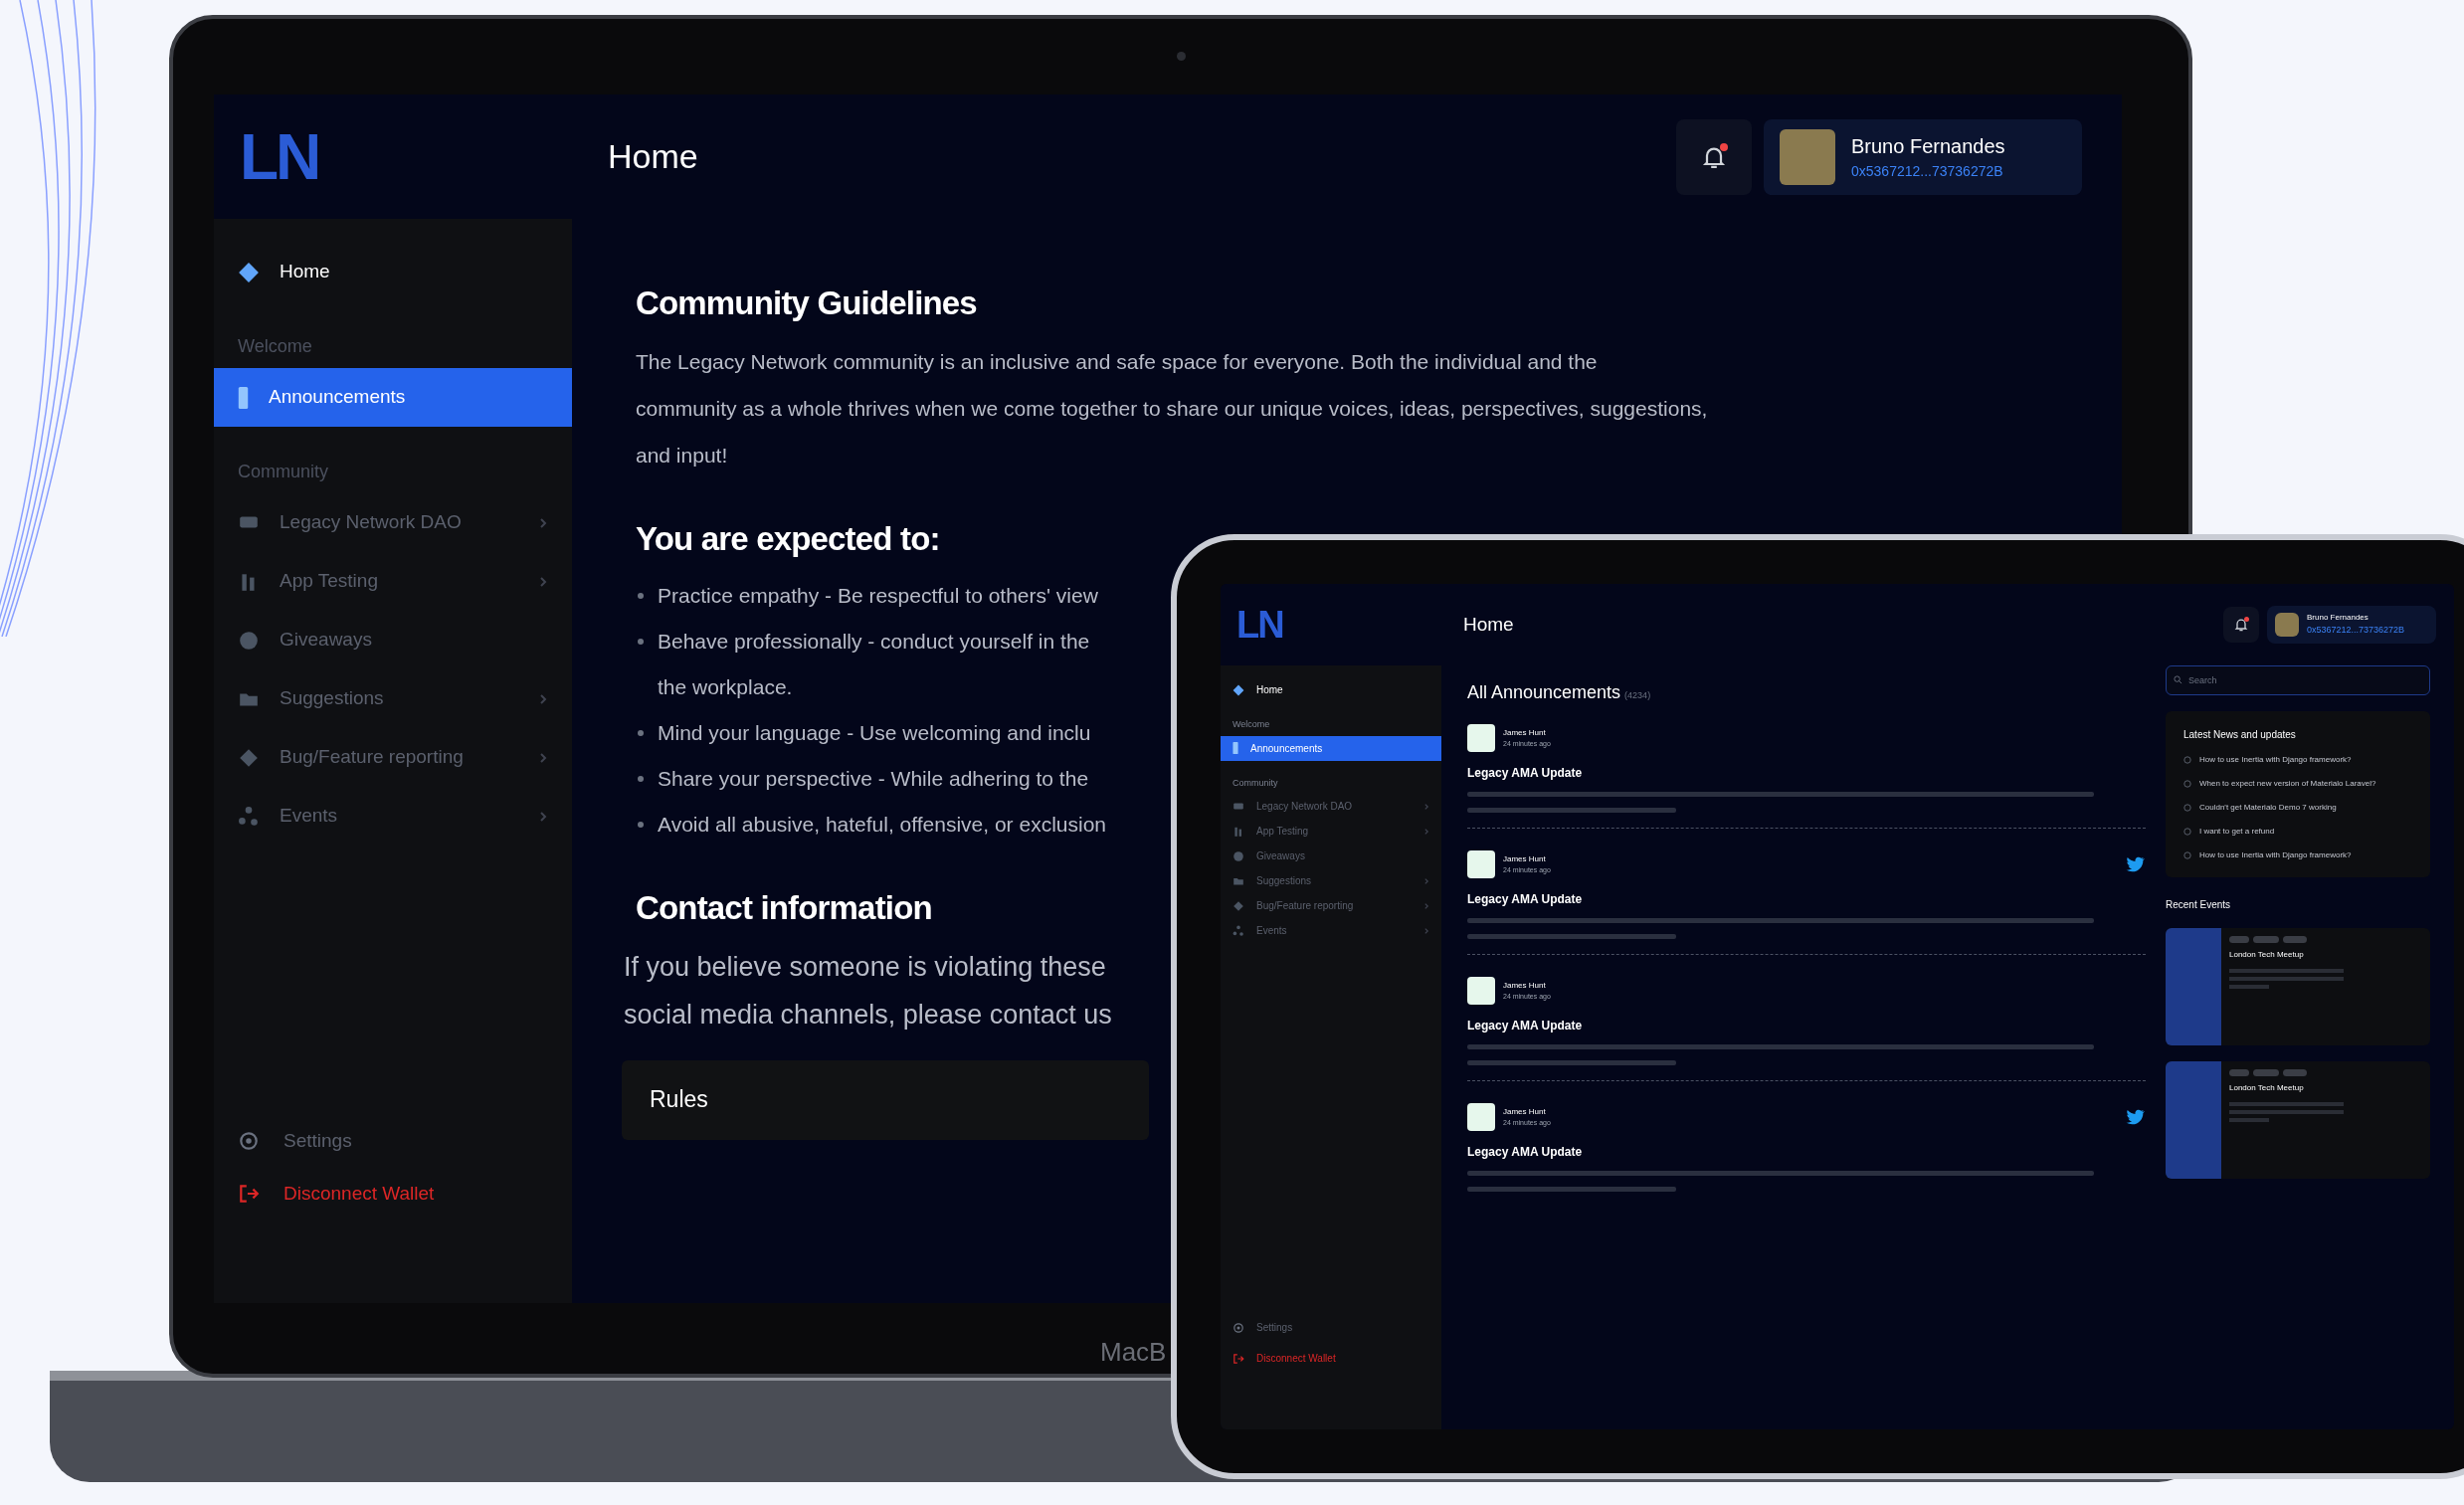  Describe the element at coordinates (874, 642) in the screenshot. I see `bullet-text: Behave professionally - conduct yourself in the` at that location.